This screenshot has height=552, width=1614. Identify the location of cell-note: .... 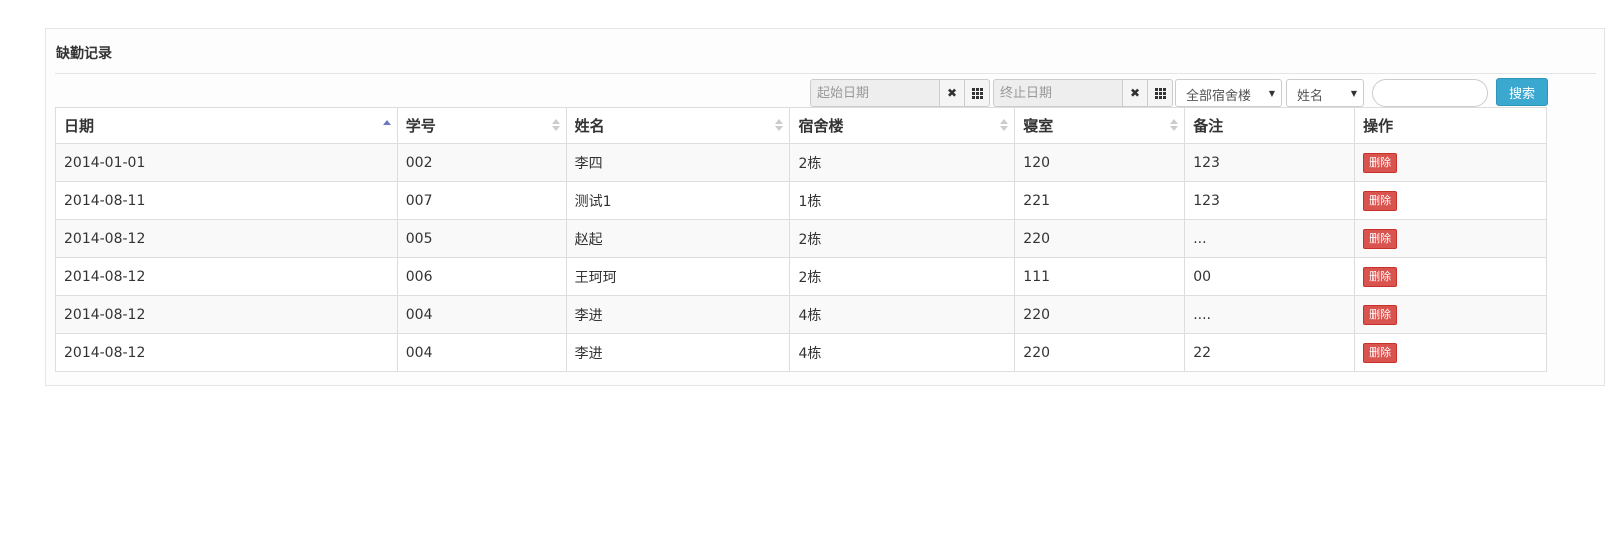
(1270, 238).